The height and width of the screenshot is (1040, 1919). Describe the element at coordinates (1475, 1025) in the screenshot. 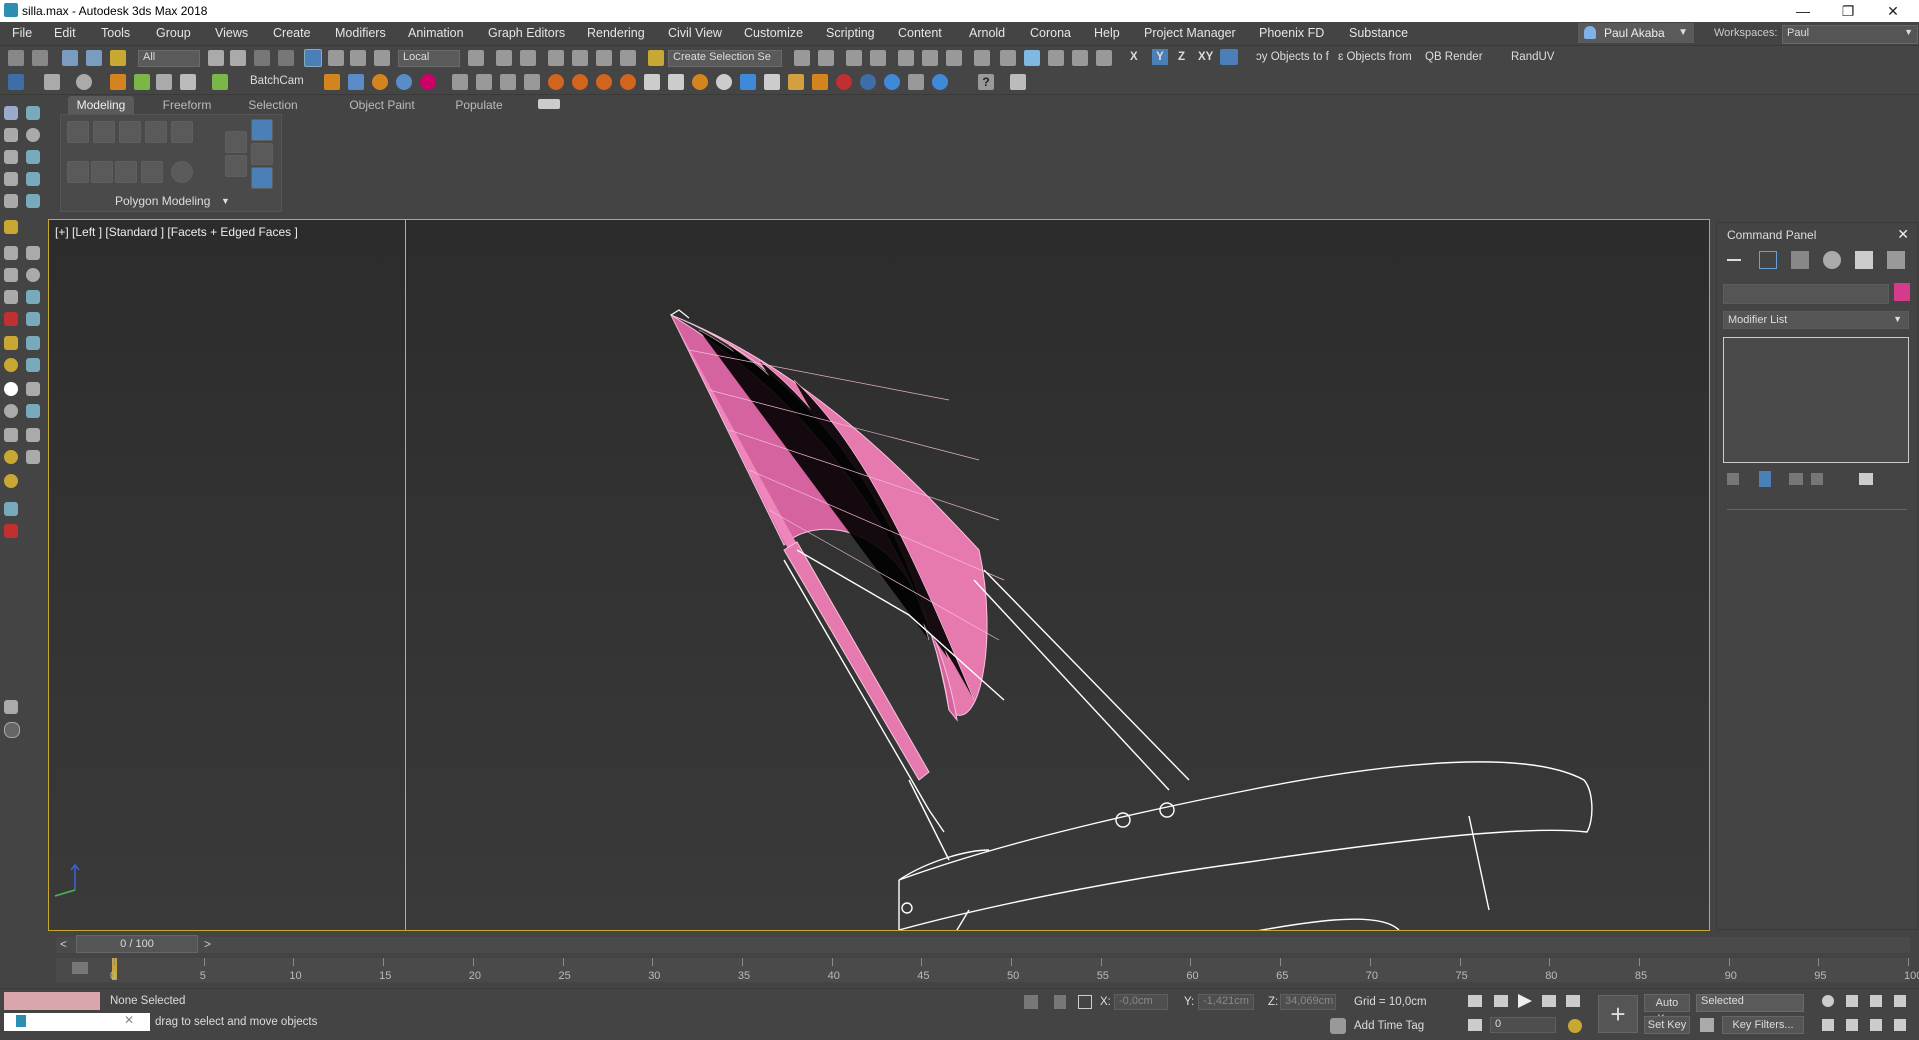

I see `key-mode-icon` at that location.